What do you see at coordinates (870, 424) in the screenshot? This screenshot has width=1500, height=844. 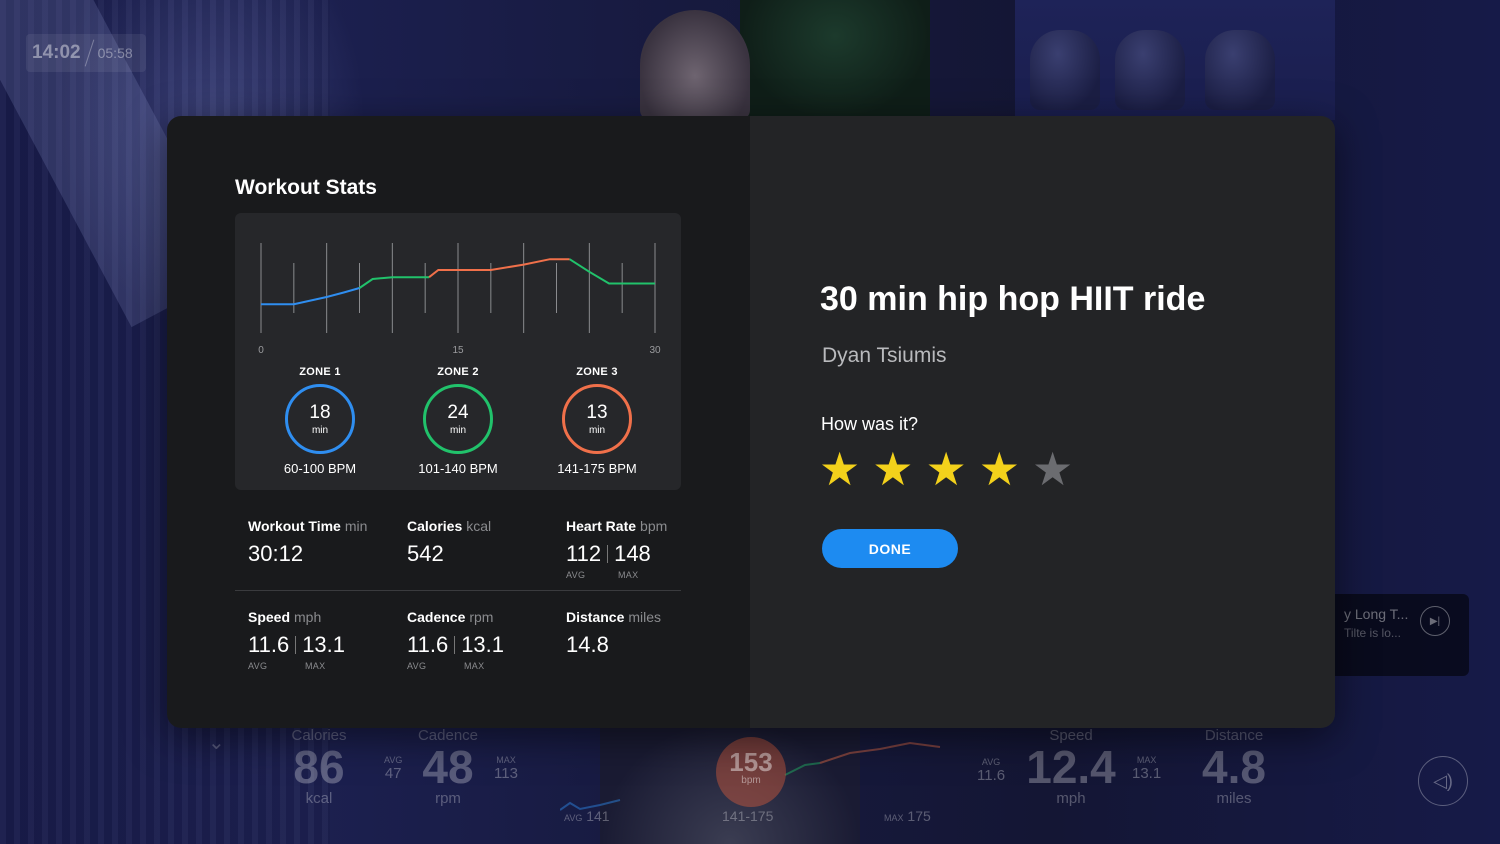 I see `rating-prompt: How was it?` at bounding box center [870, 424].